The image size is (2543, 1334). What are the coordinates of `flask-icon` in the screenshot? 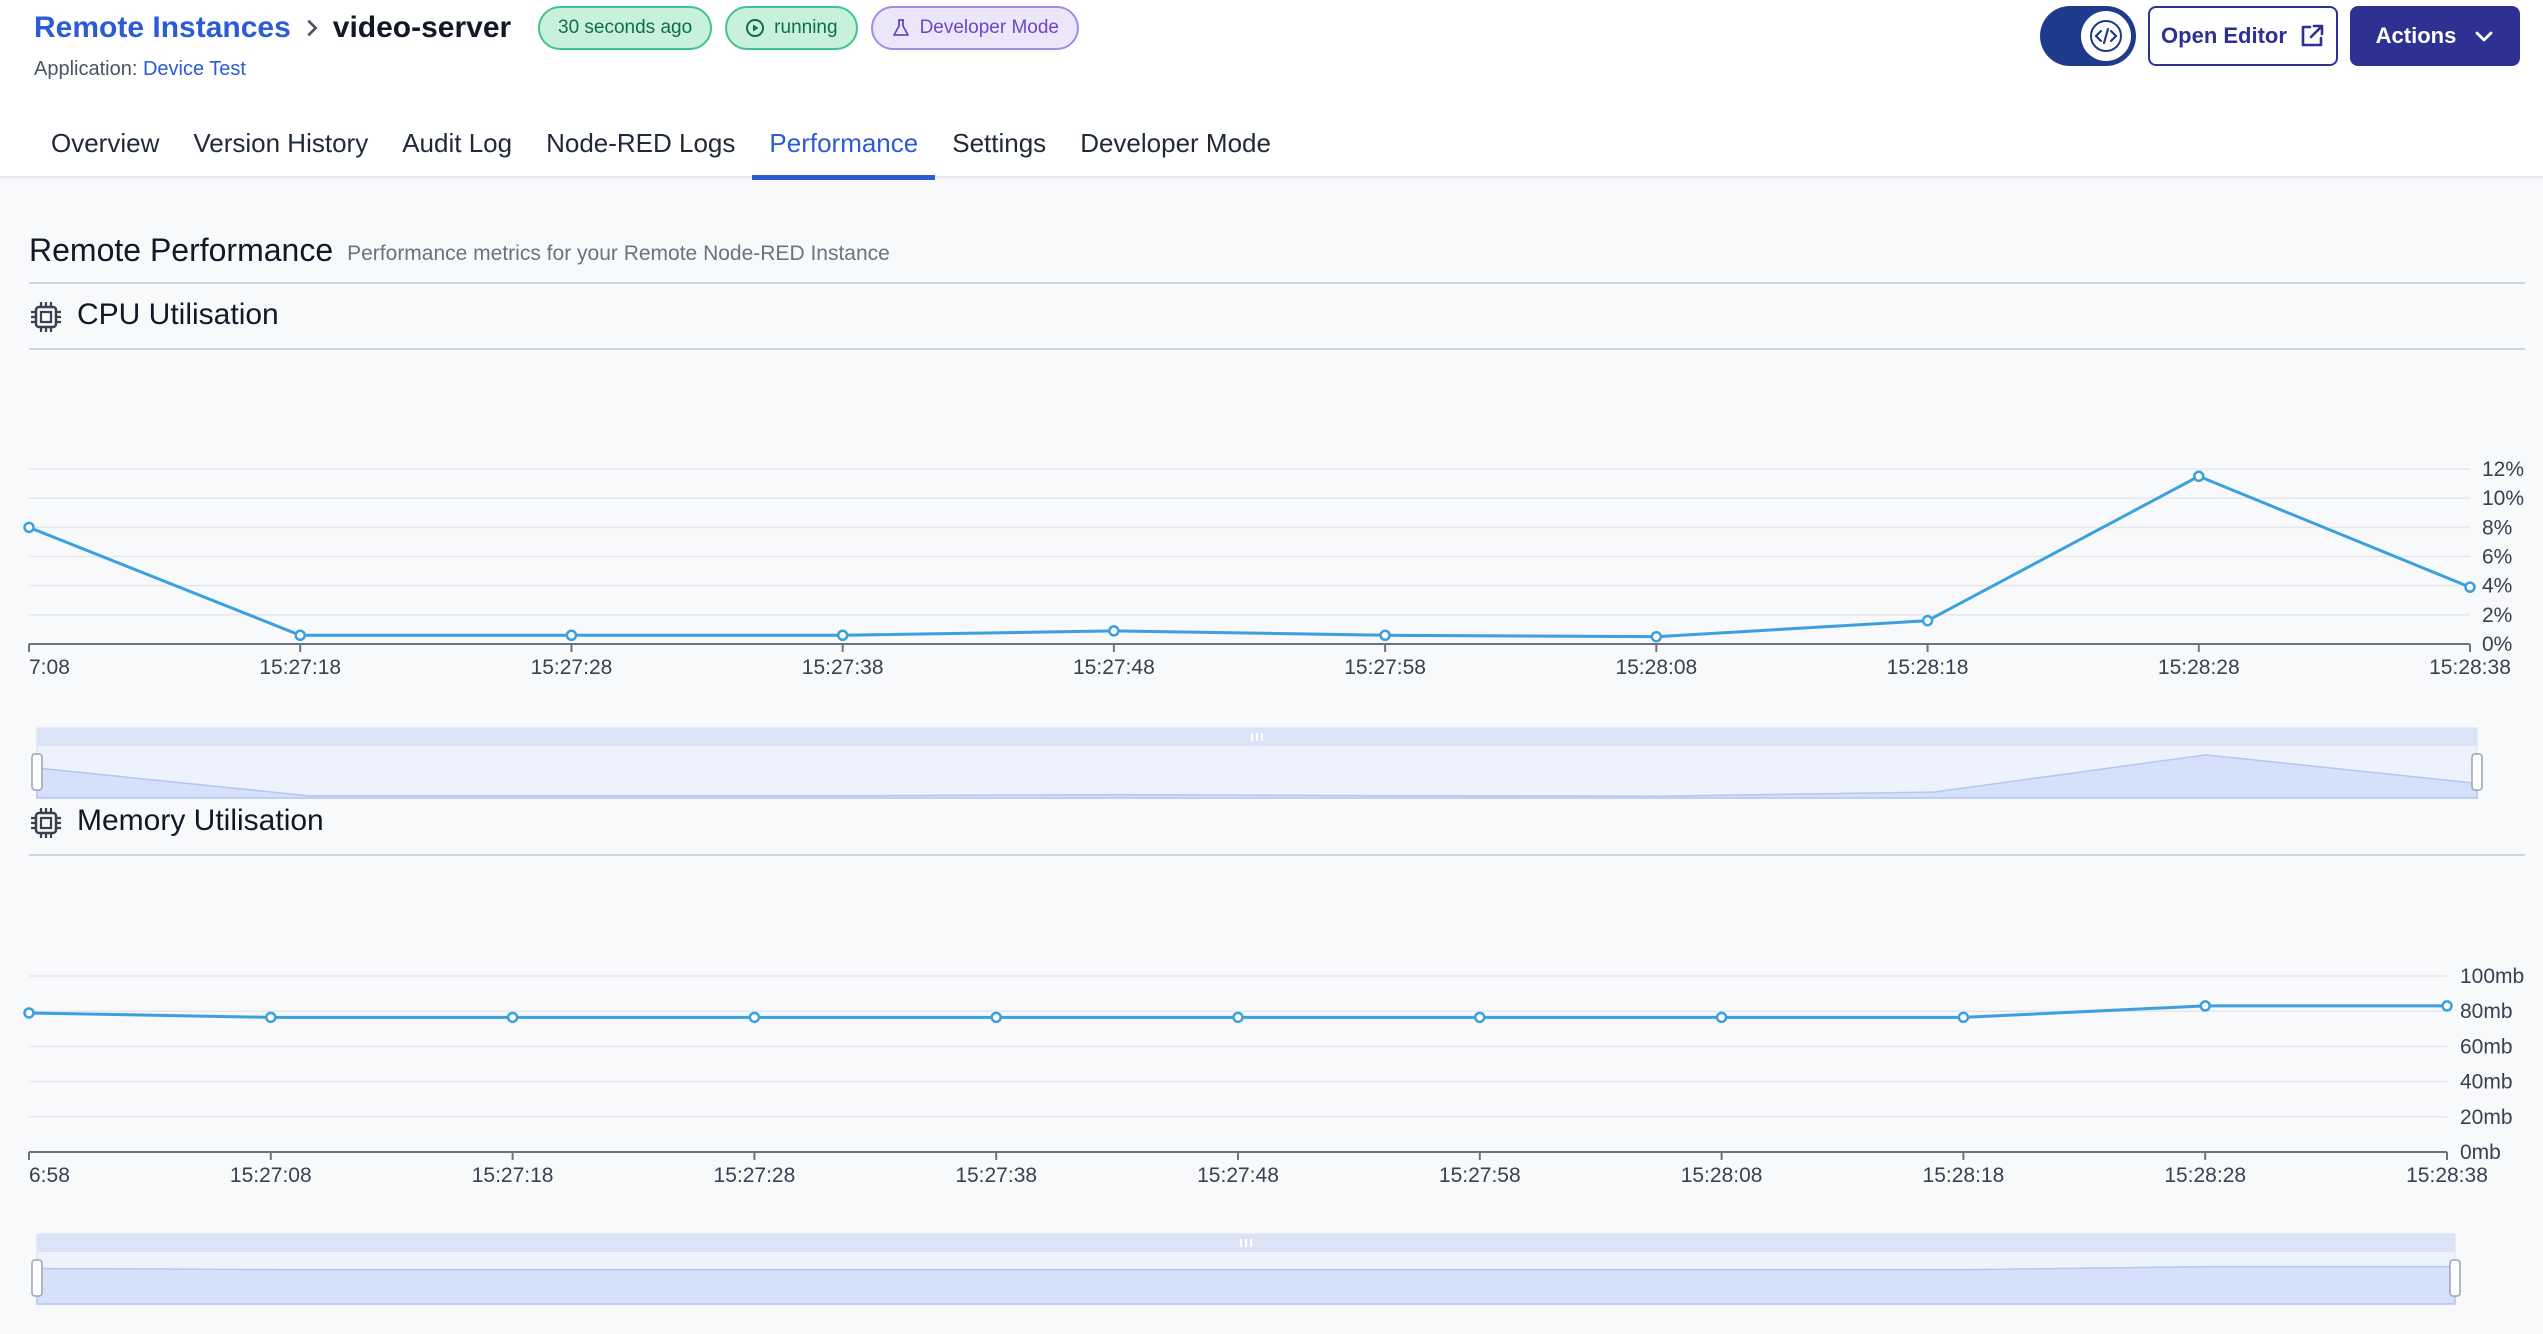 It's located at (900, 27).